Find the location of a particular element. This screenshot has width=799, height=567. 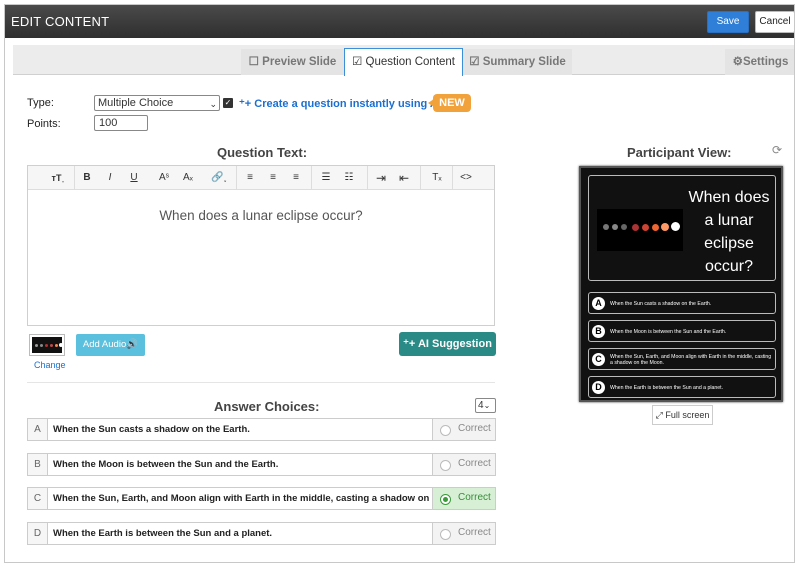

answer-letter: B is located at coordinates (37, 464).